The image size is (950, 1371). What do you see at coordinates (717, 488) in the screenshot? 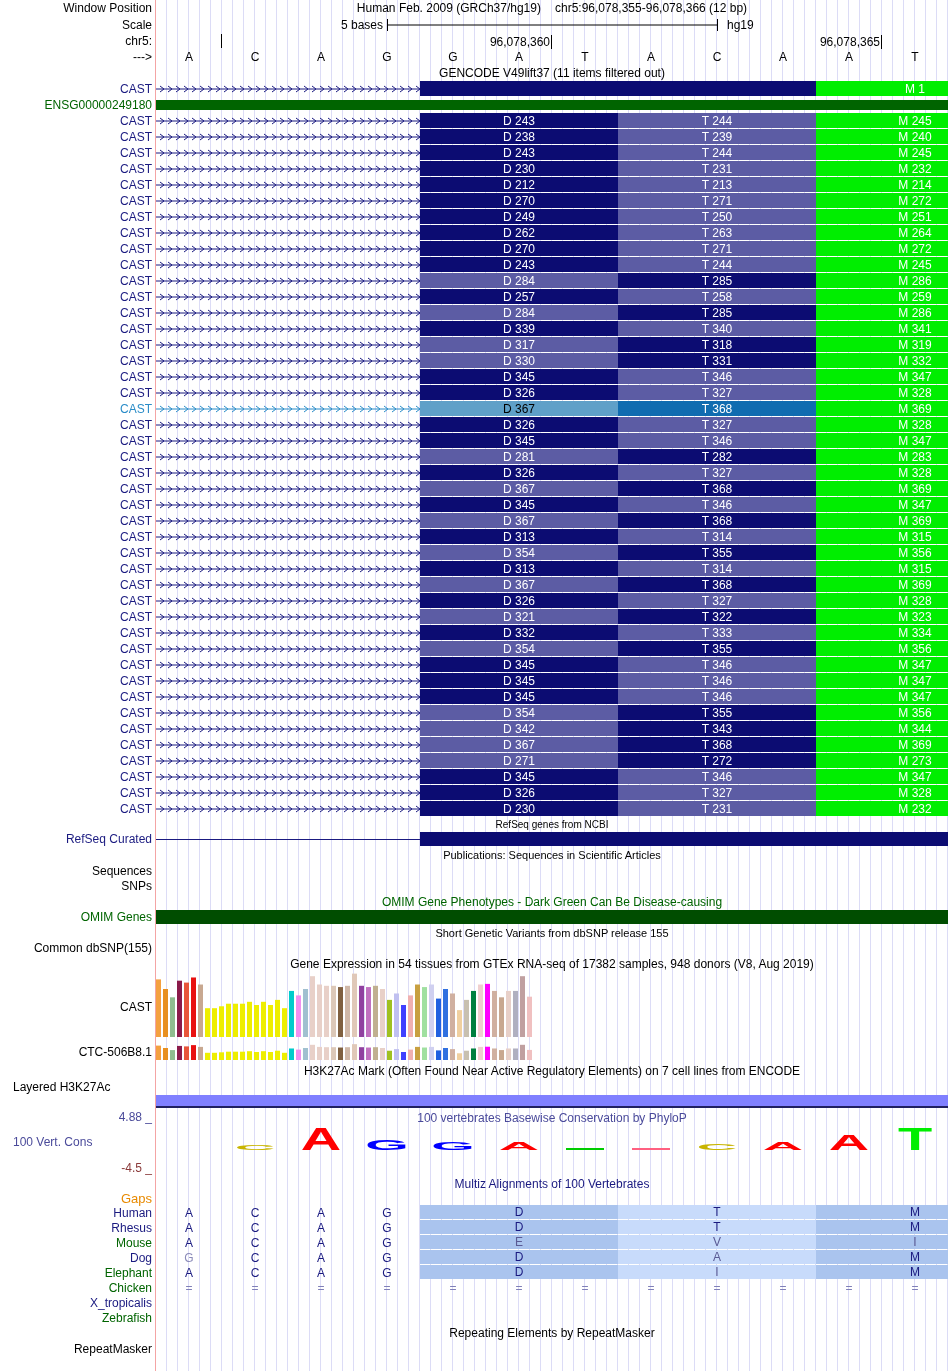
I see `exon-block: T 368` at bounding box center [717, 488].